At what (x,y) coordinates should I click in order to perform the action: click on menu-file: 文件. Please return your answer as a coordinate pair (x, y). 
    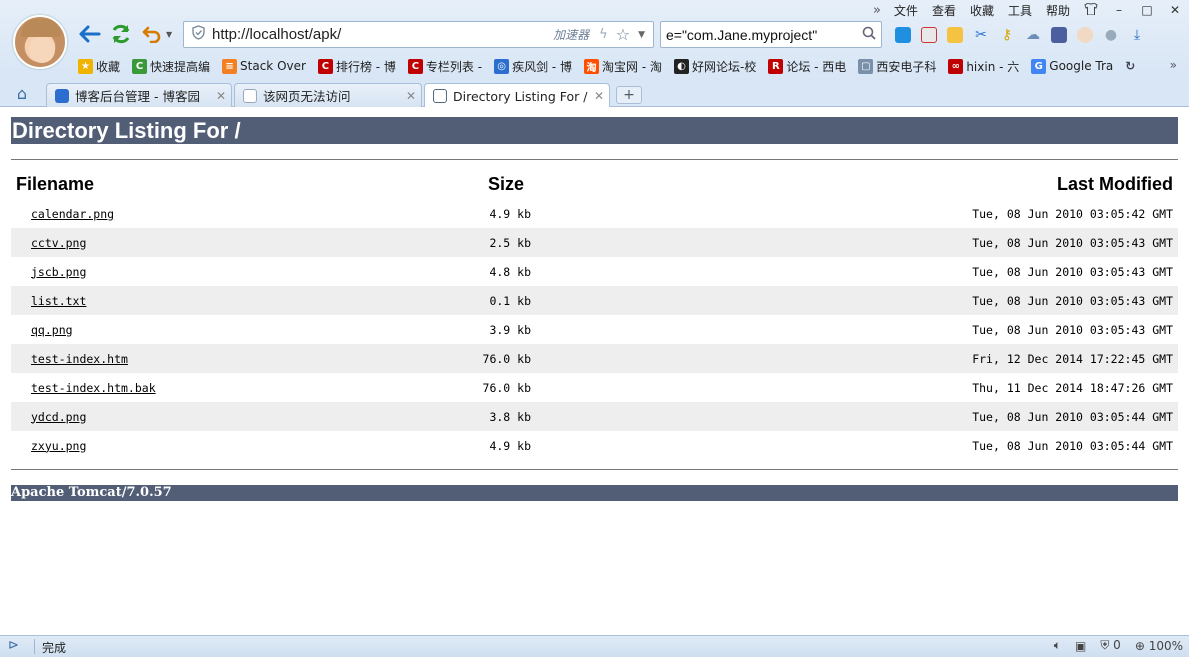
    Looking at the image, I should click on (906, 10).